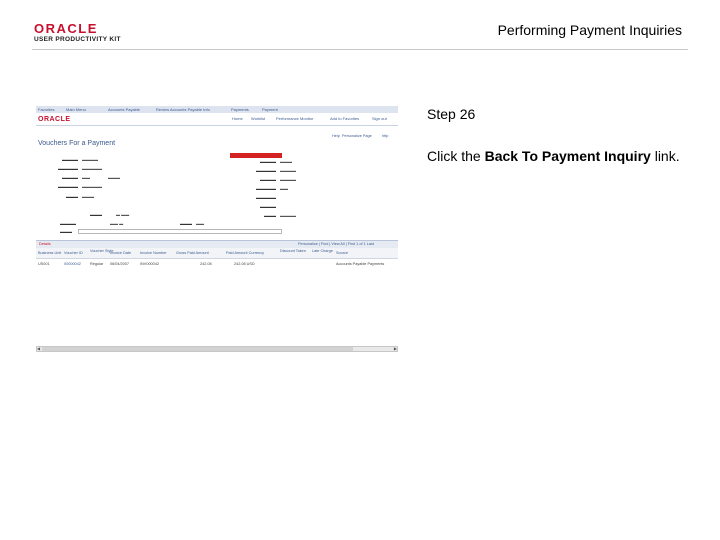 This screenshot has height=540, width=720. I want to click on step-instruction: Click the Back To Payment Inquiry link., so click(553, 156).